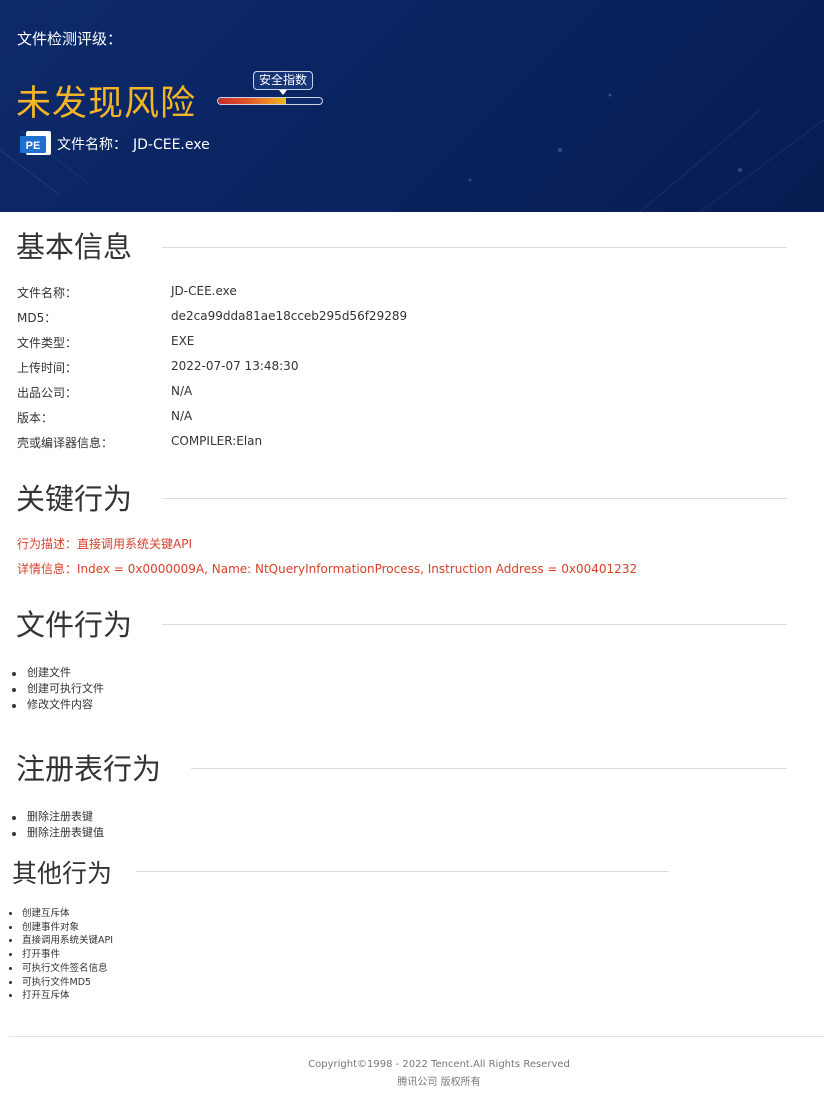 The image size is (824, 1115). Describe the element at coordinates (61, 969) in the screenshot. I see `list-item: 可执行文件签名信息` at that location.